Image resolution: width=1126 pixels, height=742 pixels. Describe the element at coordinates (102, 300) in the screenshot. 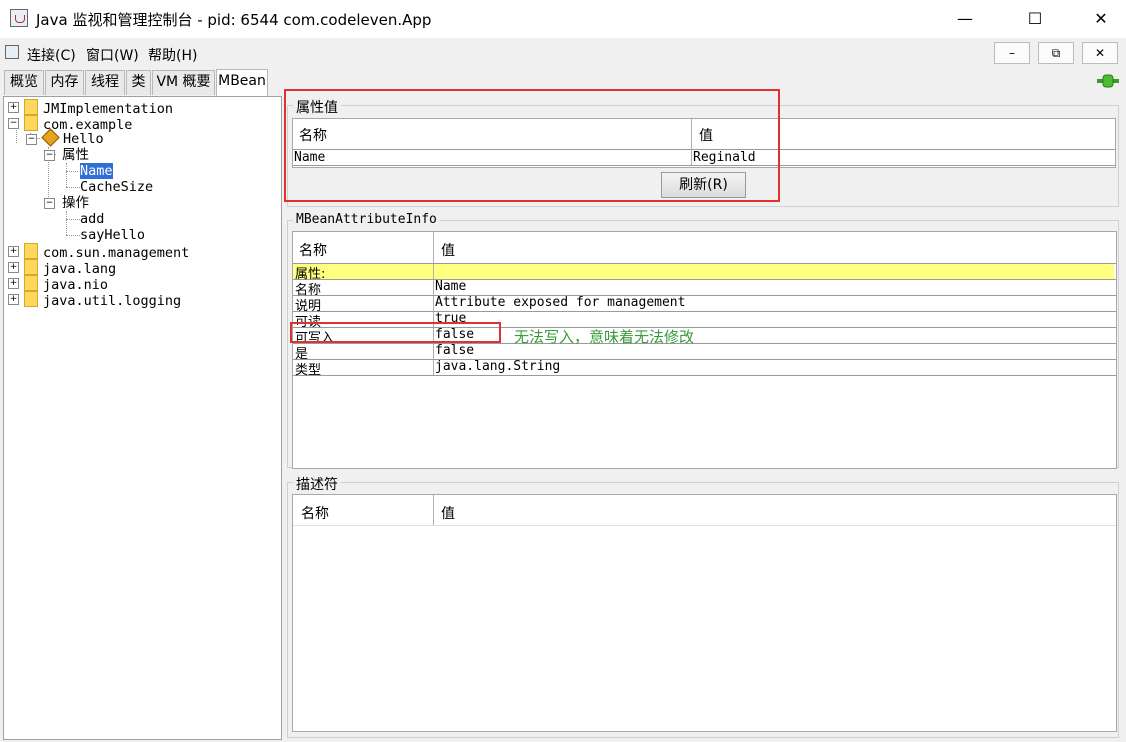

I see `tree-node-java-util-logging: java.util.logging` at that location.